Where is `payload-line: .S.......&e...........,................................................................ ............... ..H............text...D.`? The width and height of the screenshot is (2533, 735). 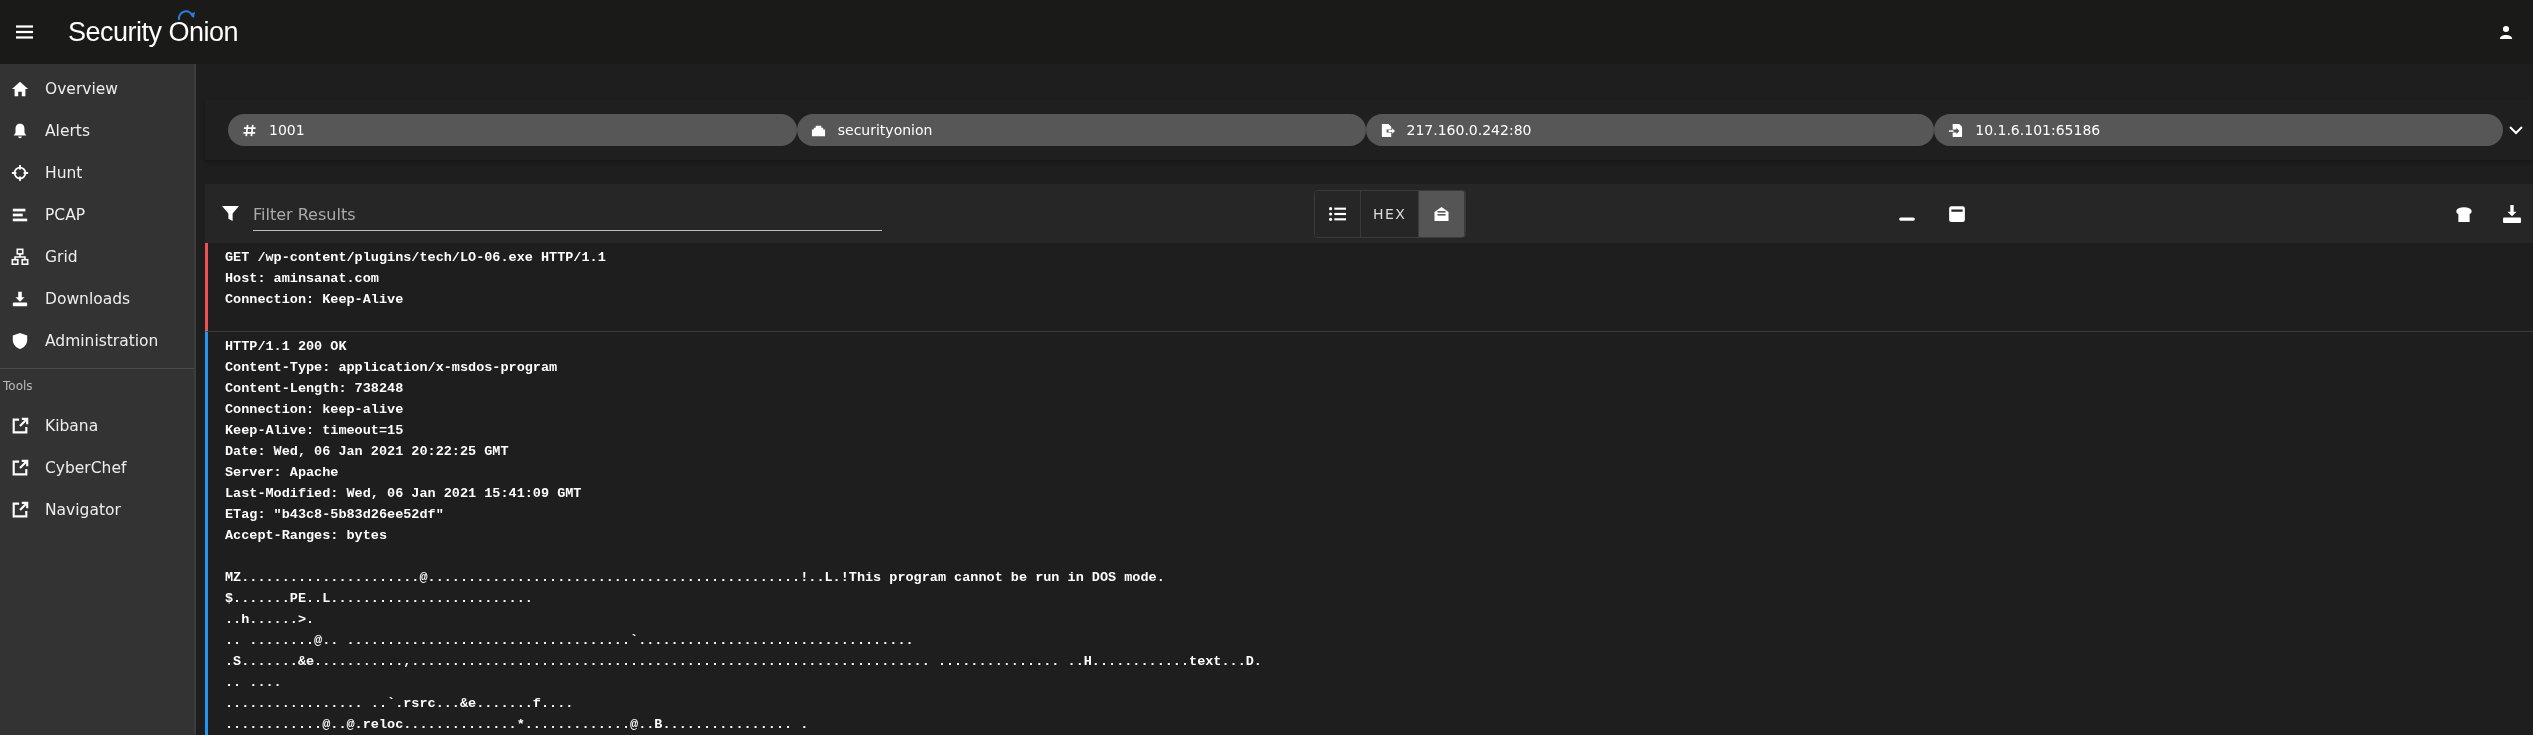 payload-line: .S.......&e...........,................................................................ ............... ..H............text...D. is located at coordinates (743, 661).